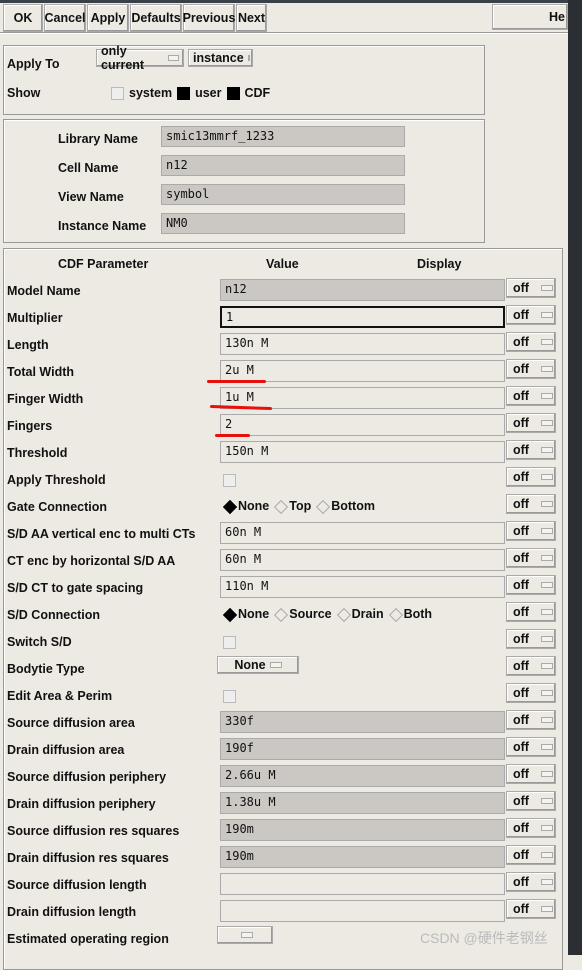  What do you see at coordinates (362, 722) in the screenshot?
I see `source-diffusion-area-input: 330f` at bounding box center [362, 722].